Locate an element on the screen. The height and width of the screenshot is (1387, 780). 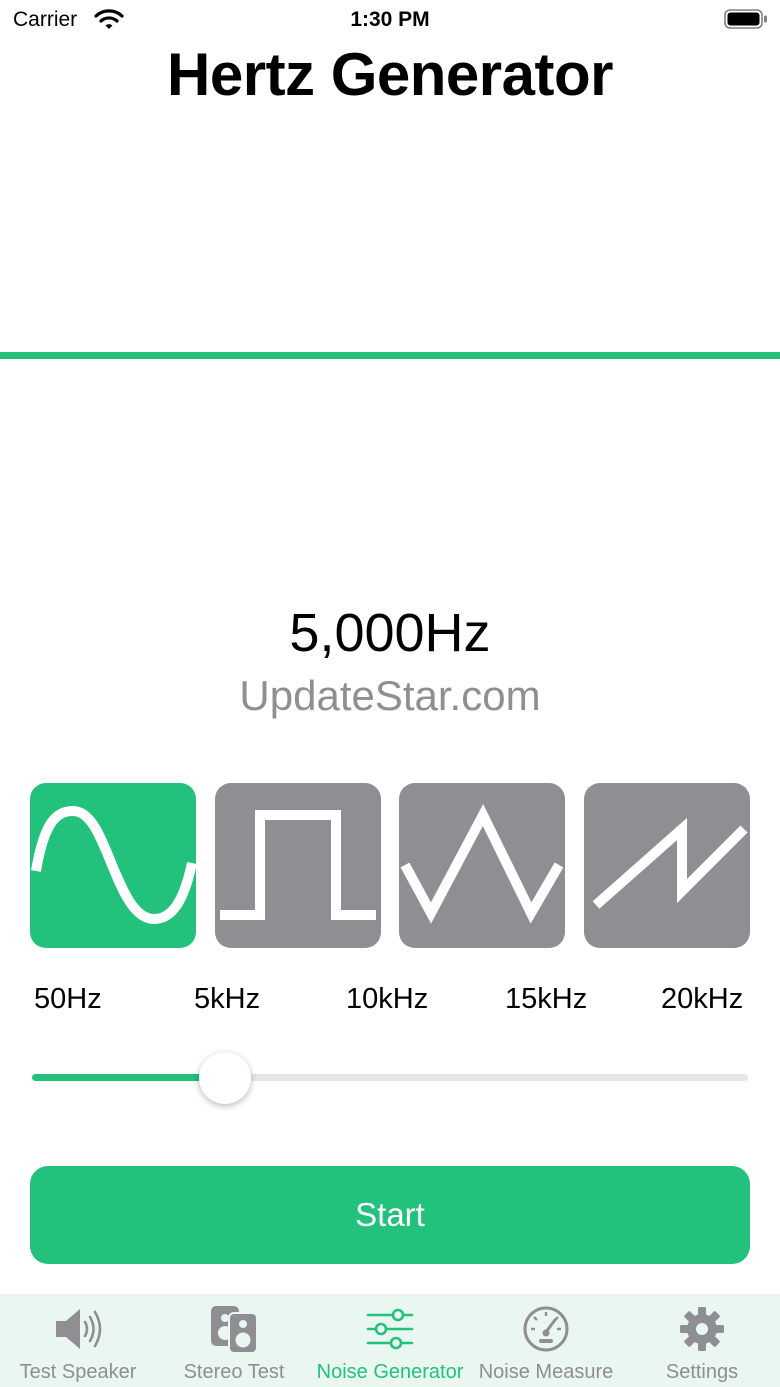
tick-label-20khz: 20kHz is located at coordinates (702, 999).